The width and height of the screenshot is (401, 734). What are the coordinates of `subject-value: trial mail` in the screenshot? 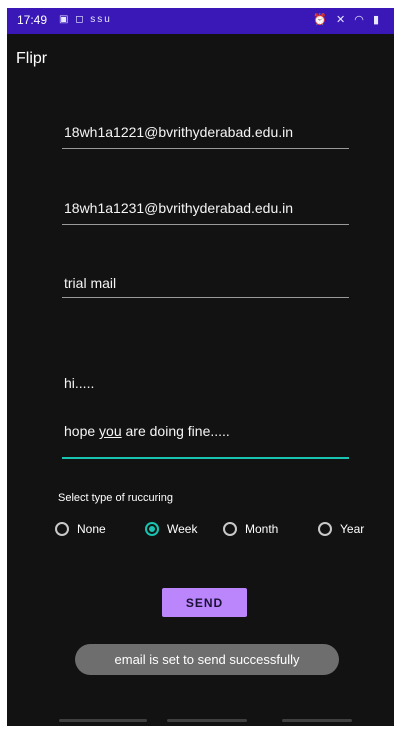 It's located at (90, 283).